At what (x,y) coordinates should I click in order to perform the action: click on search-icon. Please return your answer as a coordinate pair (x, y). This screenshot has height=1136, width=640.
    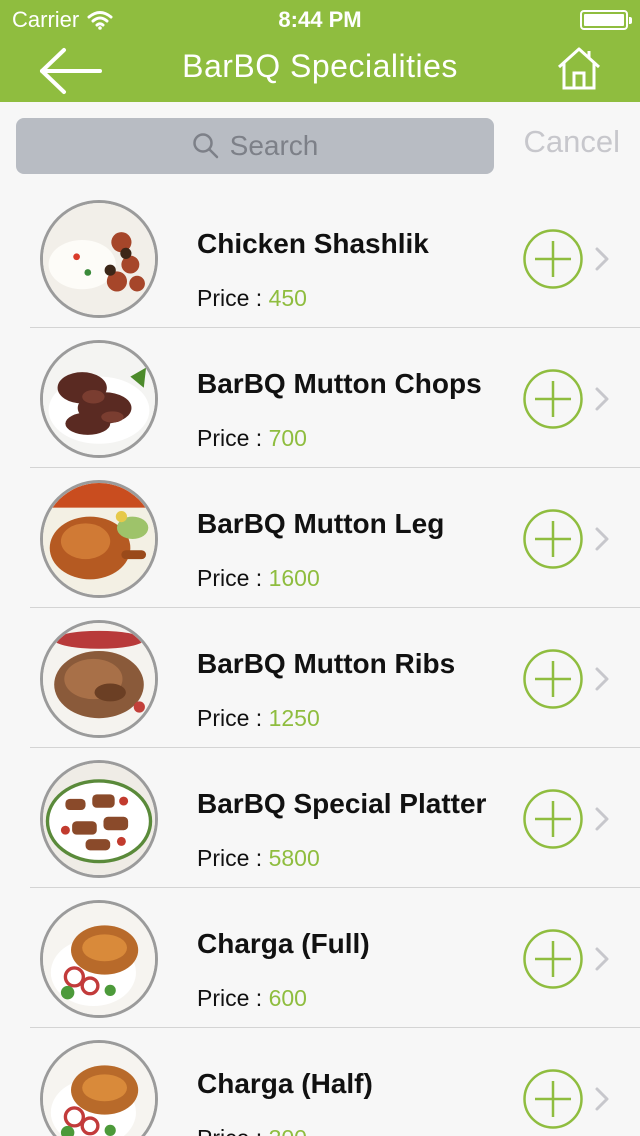
    Looking at the image, I should click on (205, 146).